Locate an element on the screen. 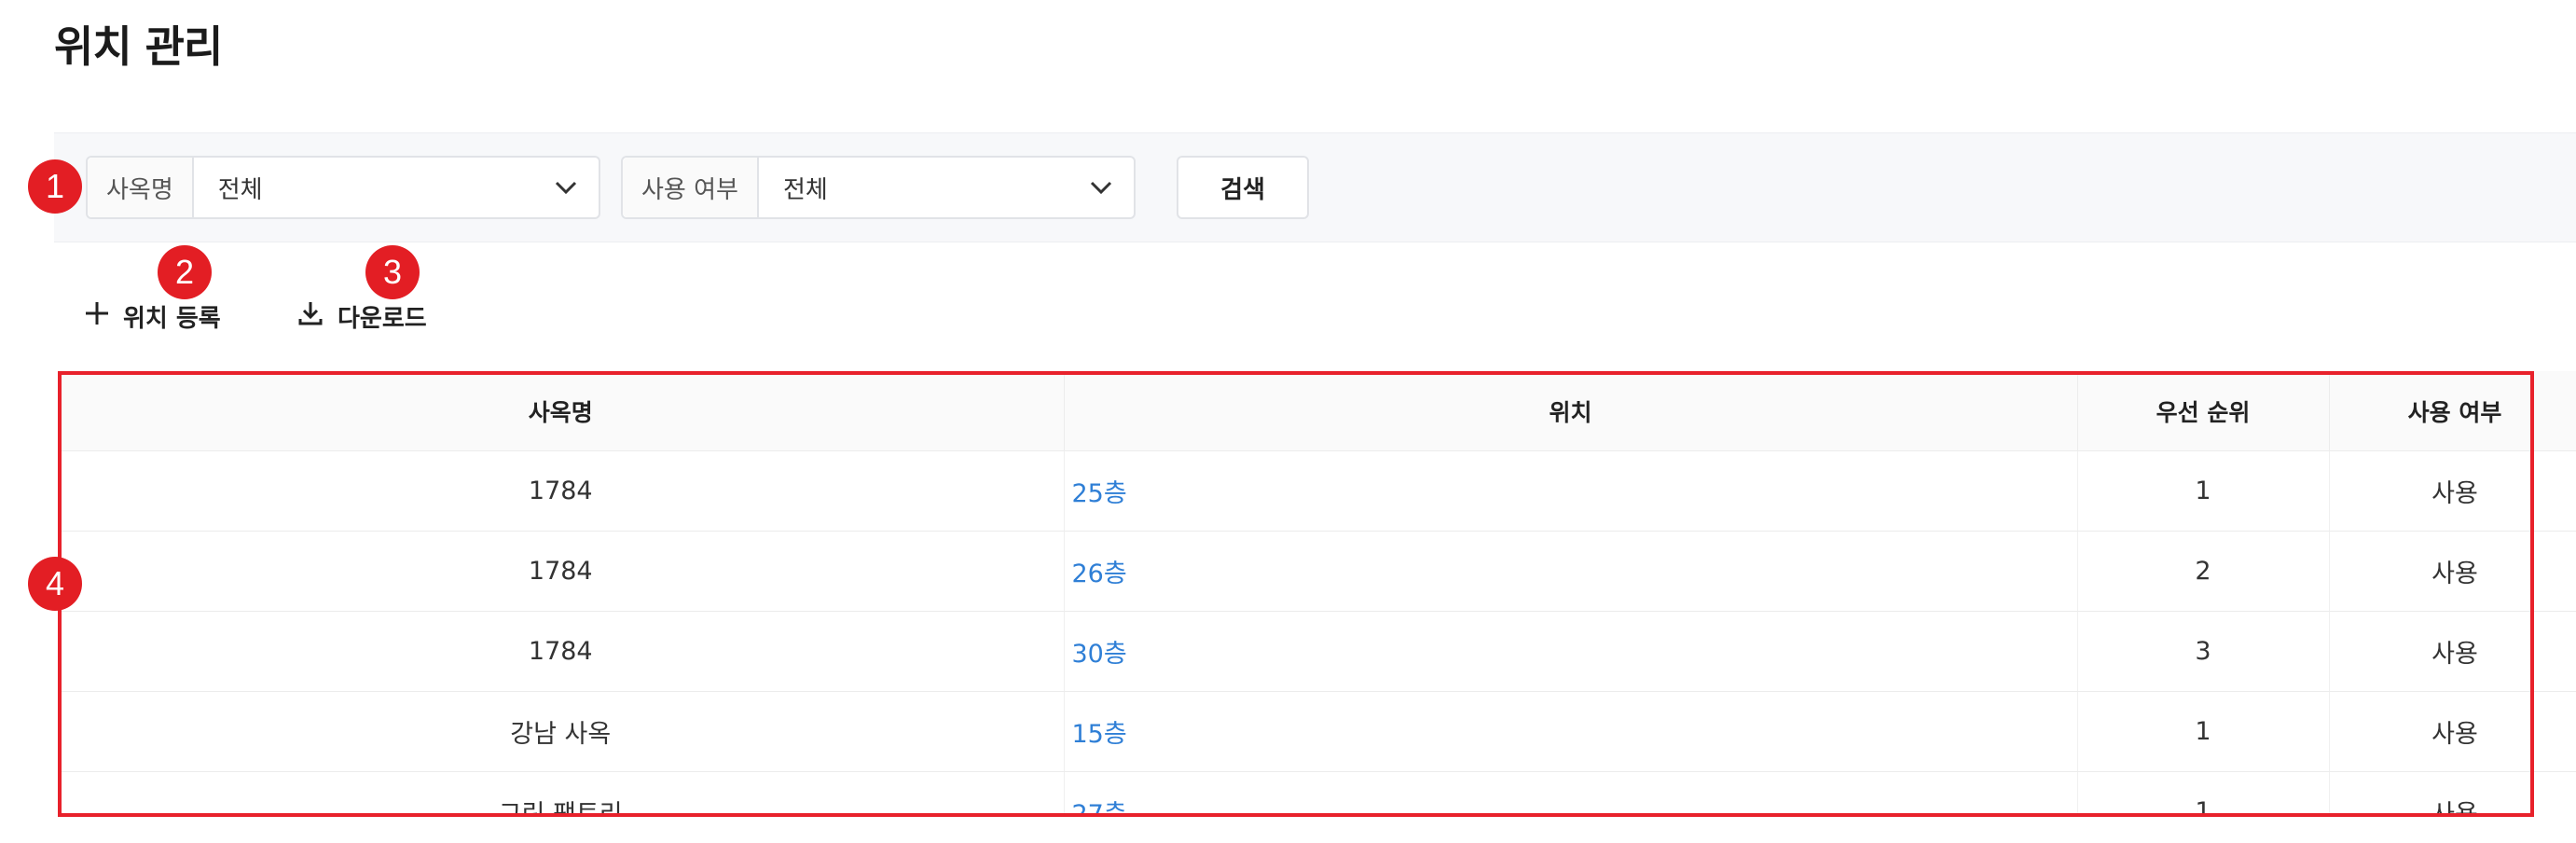 This screenshot has height=843, width=2576. table-header-row: 사옥명 위치 우선 순위 사용 여부 is located at coordinates (1317, 411).